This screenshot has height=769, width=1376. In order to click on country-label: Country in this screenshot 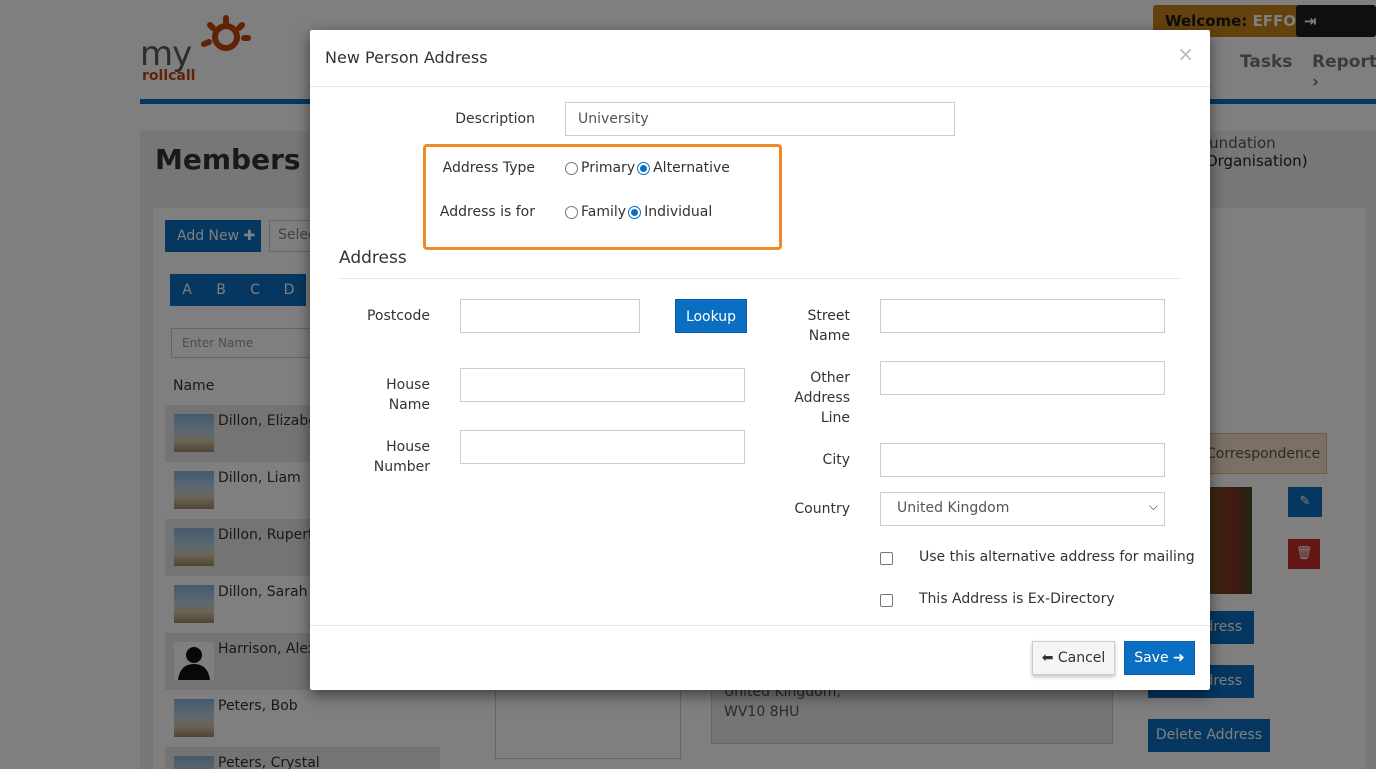, I will do `click(822, 509)`.